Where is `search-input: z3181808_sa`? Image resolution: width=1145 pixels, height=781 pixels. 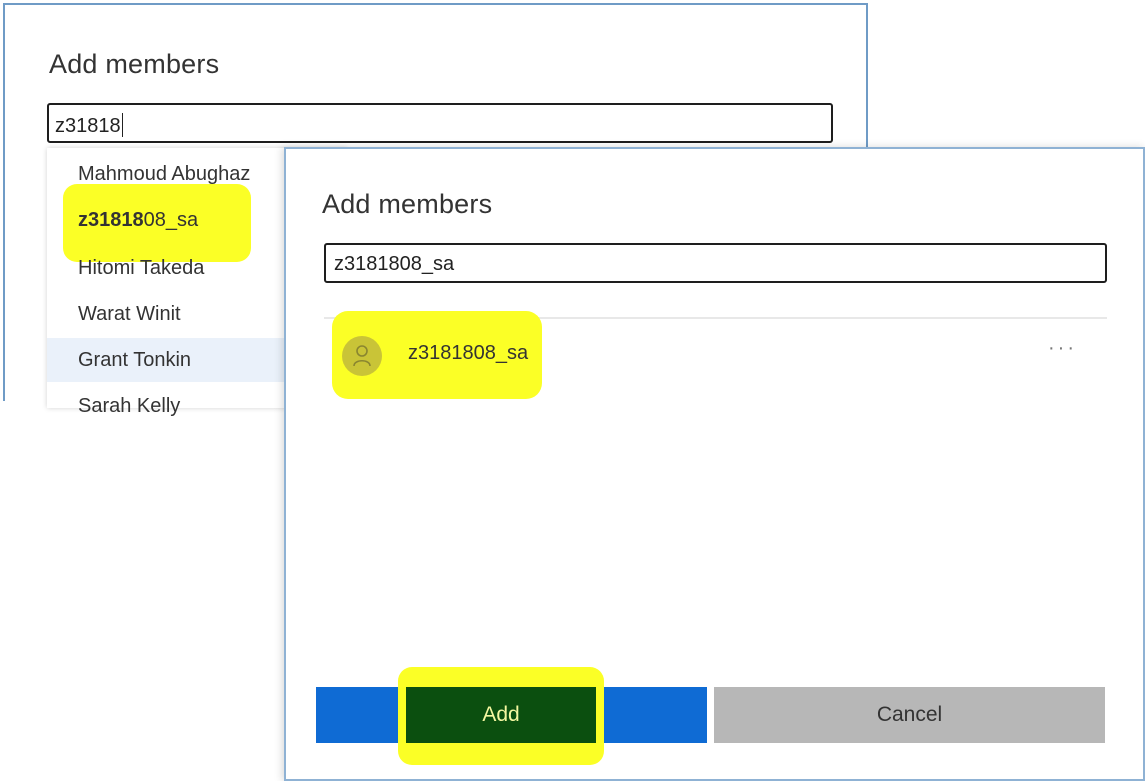
search-input: z3181808_sa is located at coordinates (715, 263).